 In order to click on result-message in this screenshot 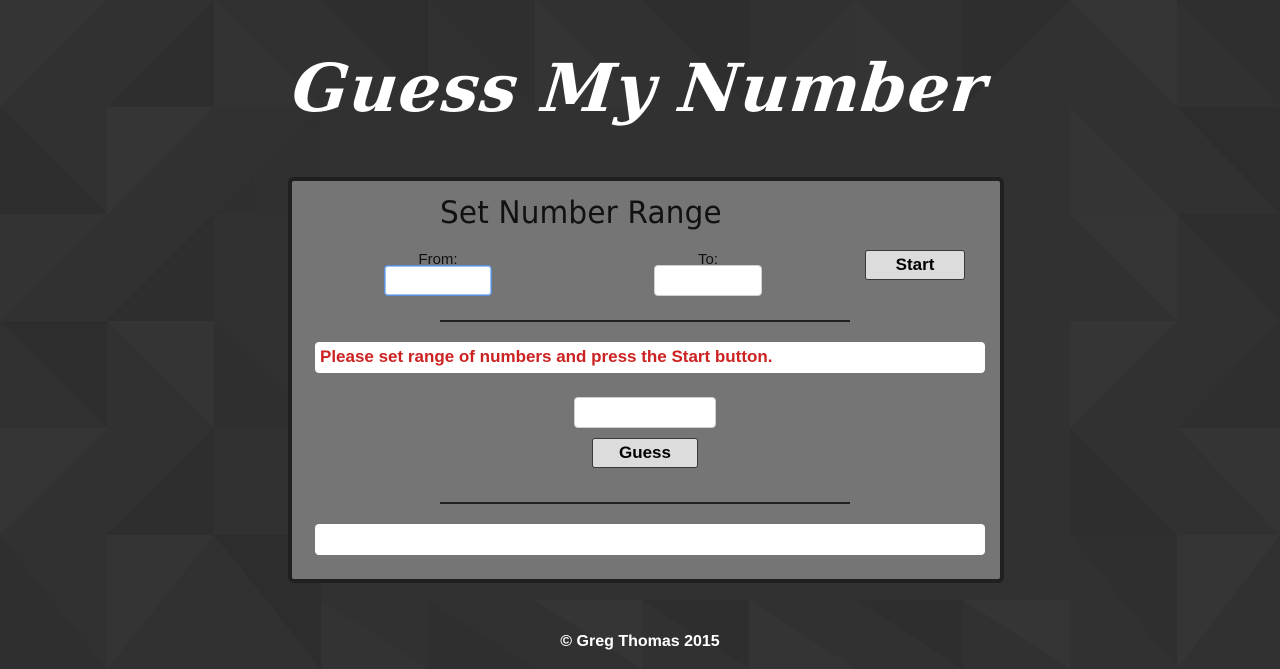, I will do `click(650, 539)`.